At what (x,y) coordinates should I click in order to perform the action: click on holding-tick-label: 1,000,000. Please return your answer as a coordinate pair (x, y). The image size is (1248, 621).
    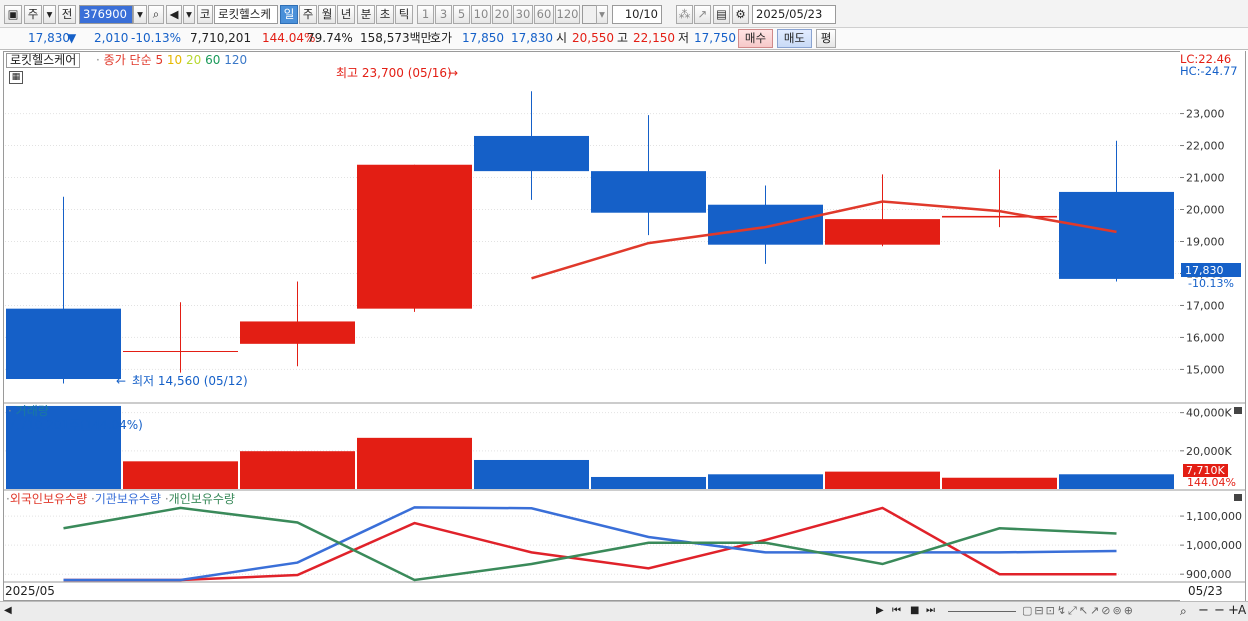
    Looking at the image, I should click on (1214, 545).